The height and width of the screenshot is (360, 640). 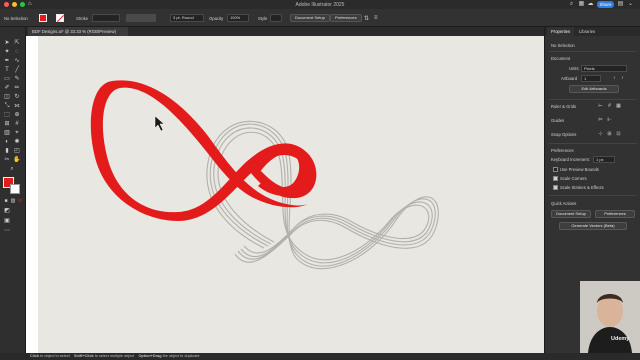 What do you see at coordinates (15, 189) in the screenshot?
I see `stroke-color-box` at bounding box center [15, 189].